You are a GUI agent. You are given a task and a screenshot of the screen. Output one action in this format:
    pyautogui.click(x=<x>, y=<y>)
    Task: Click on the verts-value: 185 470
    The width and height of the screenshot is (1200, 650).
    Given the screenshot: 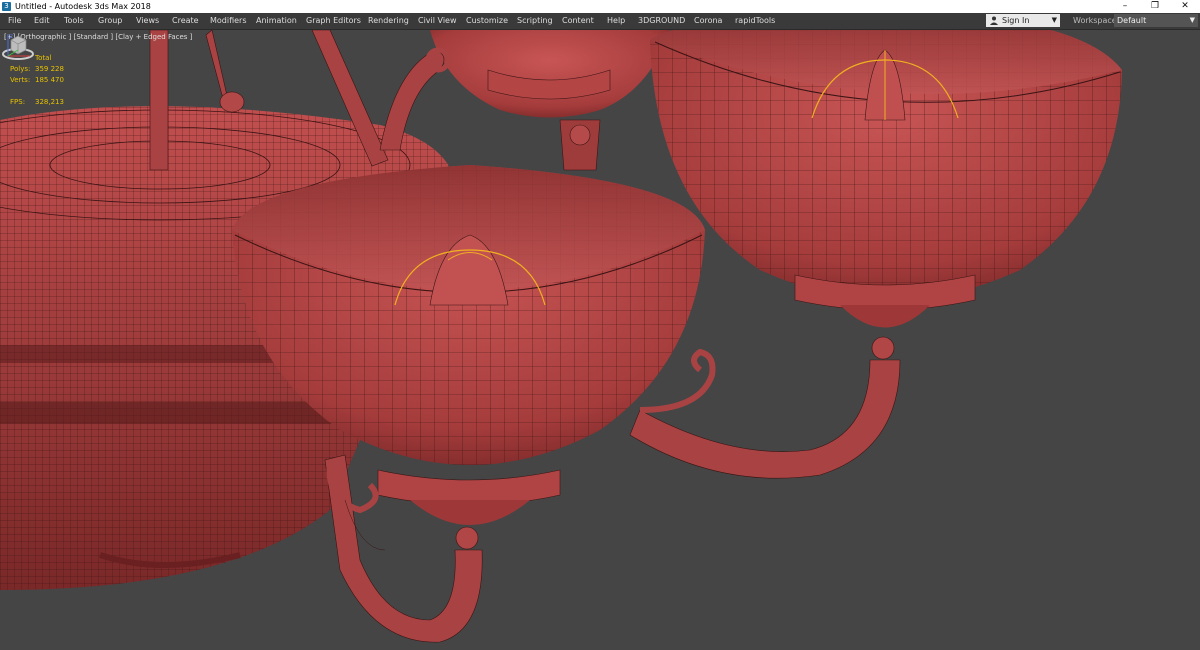 What is the action you would take?
    pyautogui.click(x=49, y=80)
    